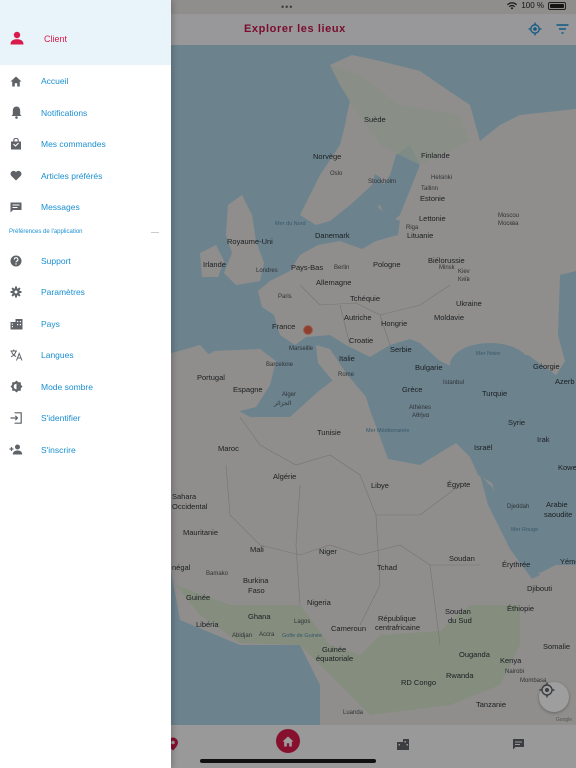  Describe the element at coordinates (67, 386) in the screenshot. I see `drawer-item-label: Mode sombre` at that location.